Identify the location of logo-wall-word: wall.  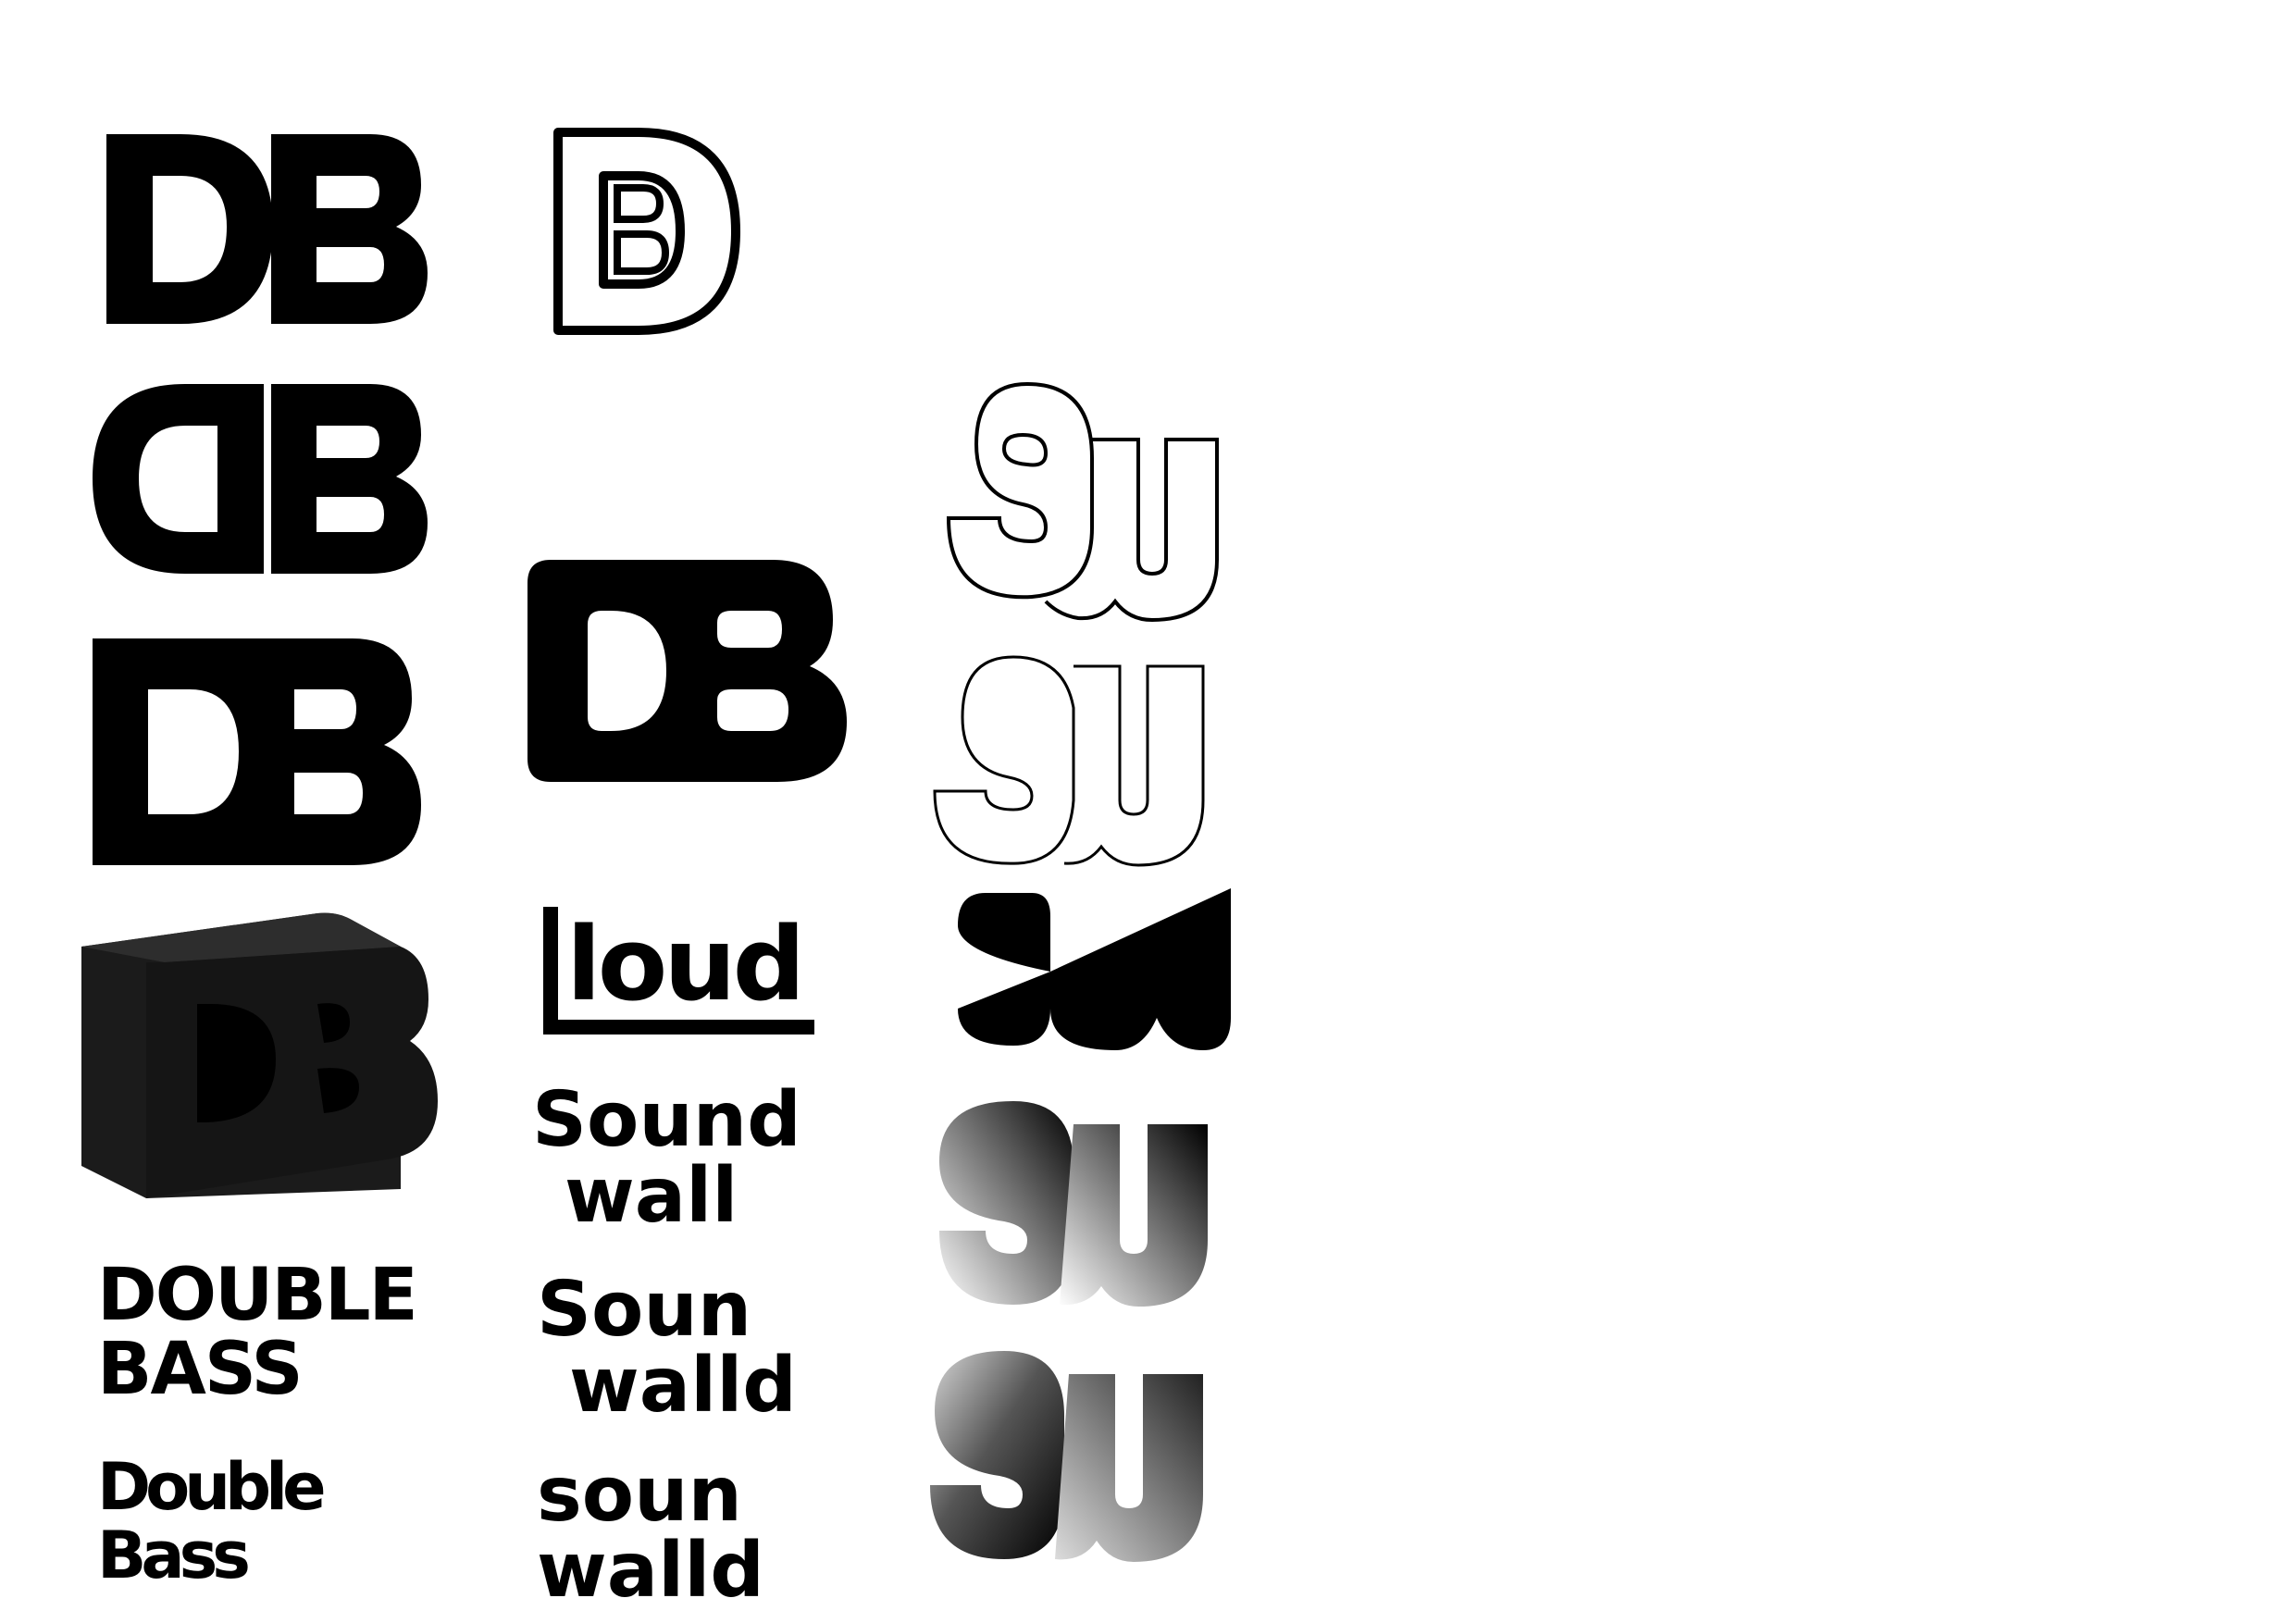
(651, 1196).